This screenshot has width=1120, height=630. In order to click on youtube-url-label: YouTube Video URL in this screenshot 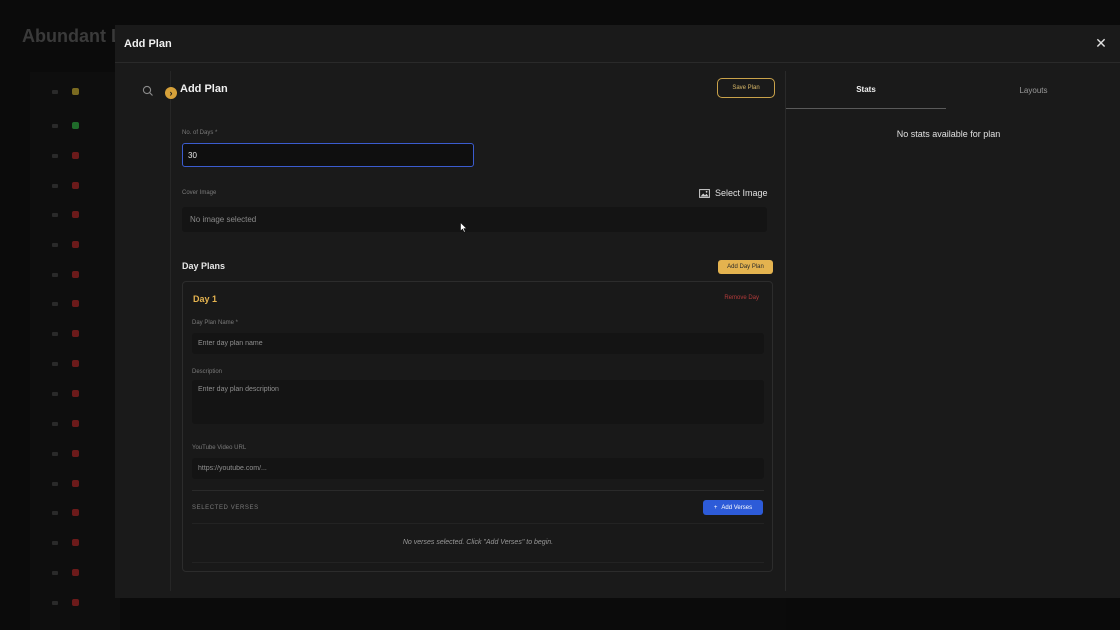, I will do `click(219, 448)`.